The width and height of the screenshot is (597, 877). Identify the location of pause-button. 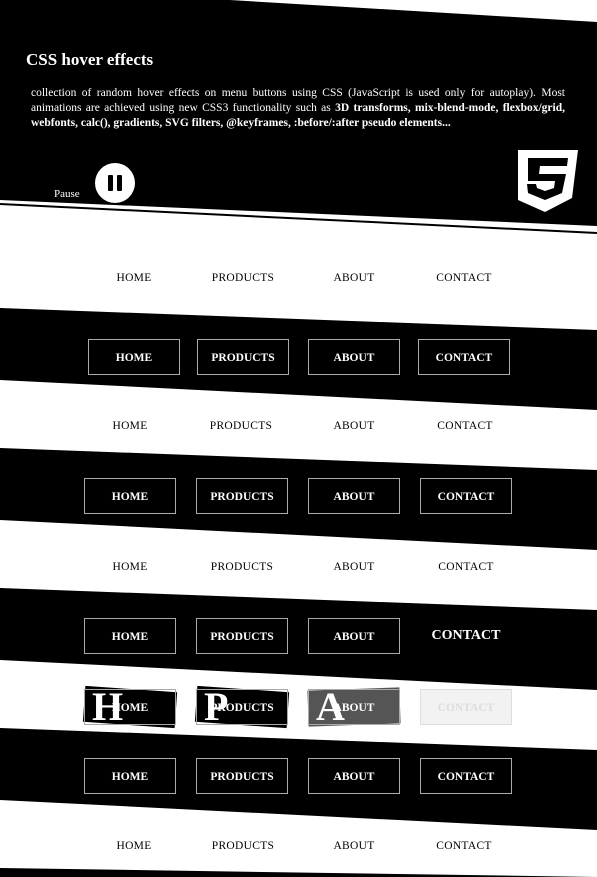
(115, 183).